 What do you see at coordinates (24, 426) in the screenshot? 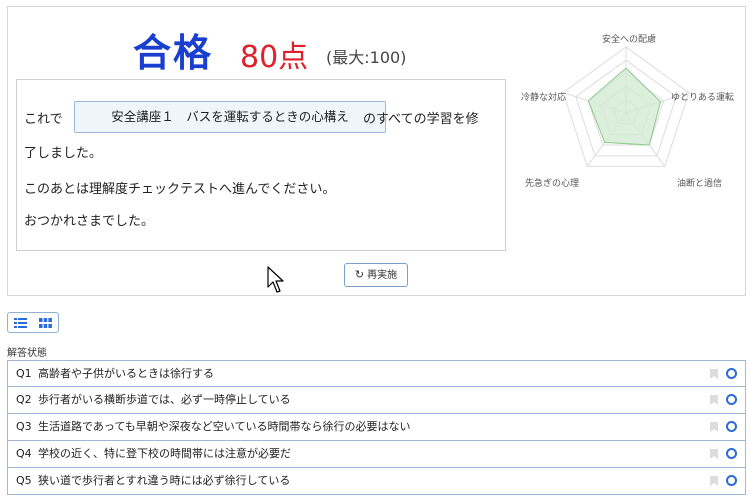
I see `question-number: Q3` at bounding box center [24, 426].